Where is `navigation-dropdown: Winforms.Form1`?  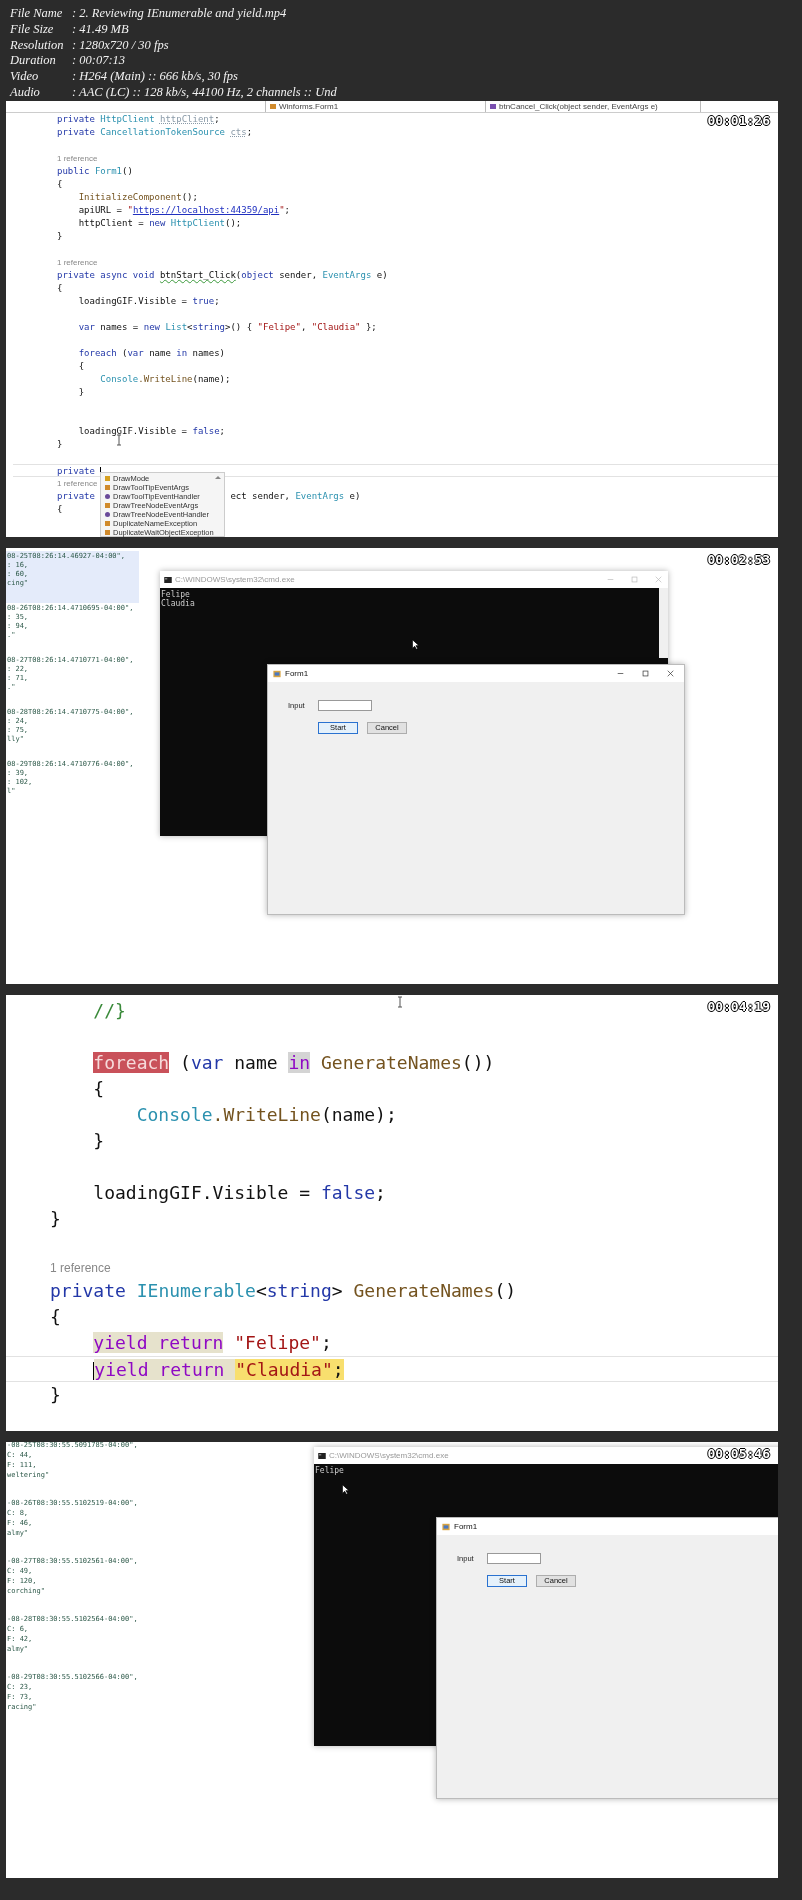 navigation-dropdown: Winforms.Form1 is located at coordinates (376, 106).